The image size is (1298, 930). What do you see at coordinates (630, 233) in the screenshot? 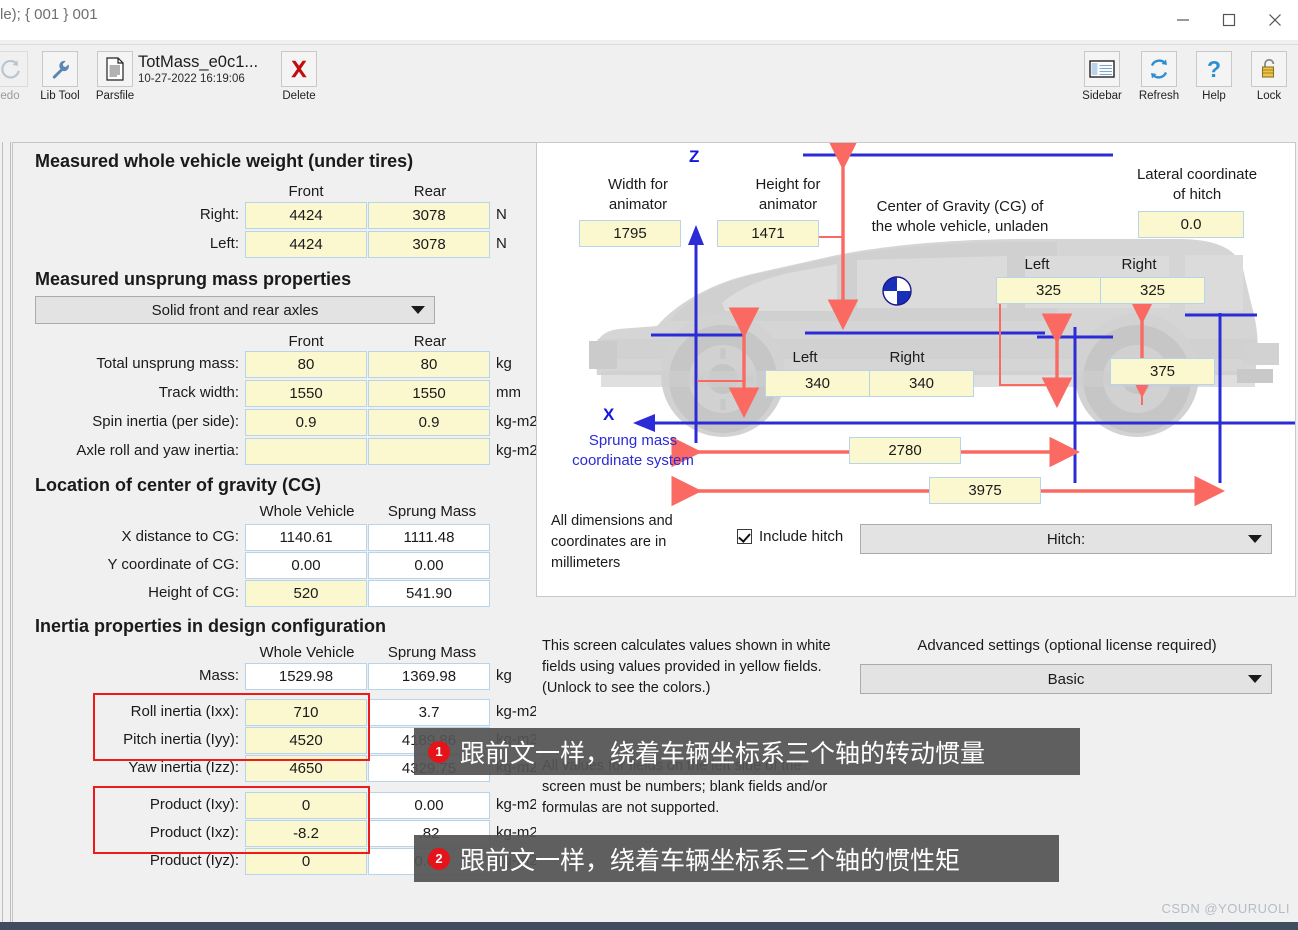
I see `field-width-animator: 1795` at bounding box center [630, 233].